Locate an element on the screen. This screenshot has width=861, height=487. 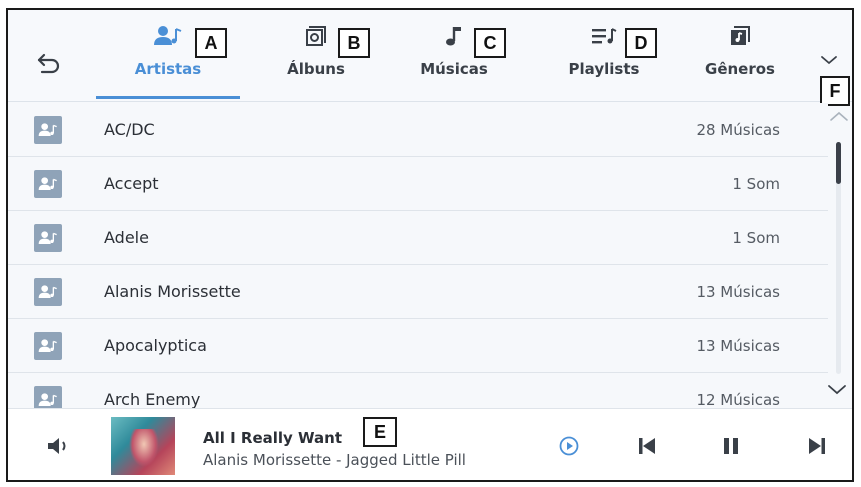
pause-icon is located at coordinates (731, 446).